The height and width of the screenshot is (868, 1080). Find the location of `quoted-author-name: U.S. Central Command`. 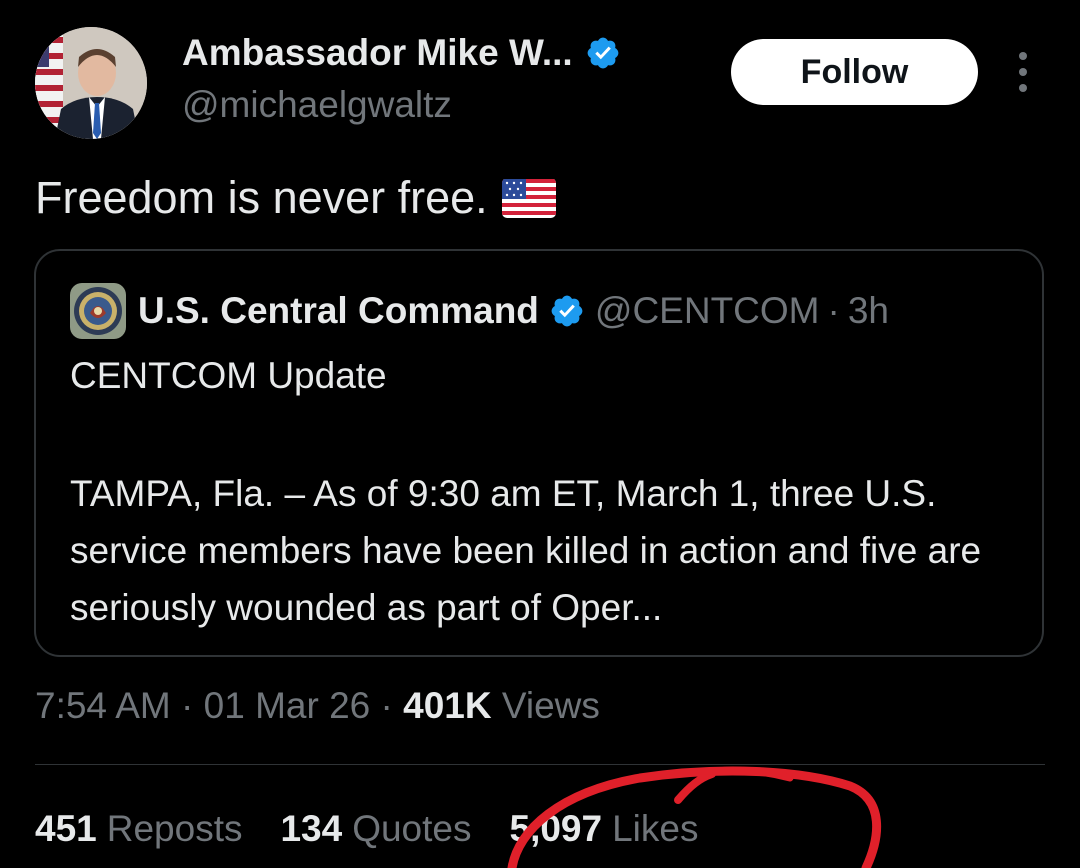

quoted-author-name: U.S. Central Command is located at coordinates (338, 311).